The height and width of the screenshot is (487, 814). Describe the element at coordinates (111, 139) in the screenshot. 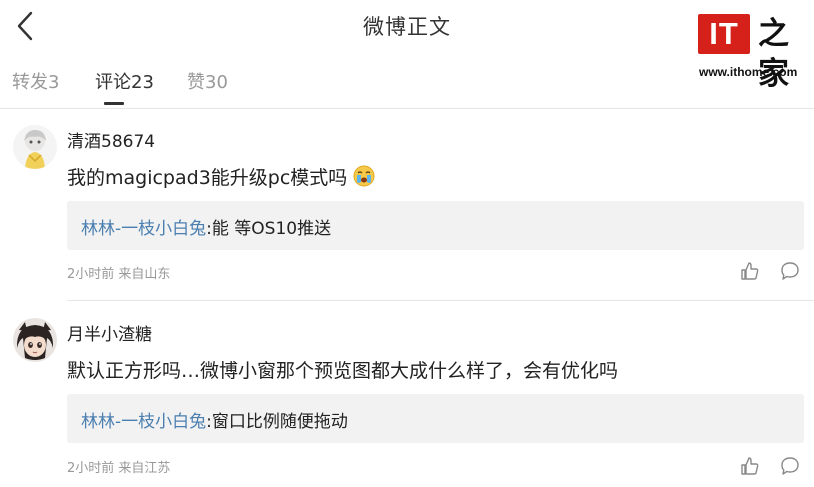

I see `comment-username: 清酒58674` at that location.